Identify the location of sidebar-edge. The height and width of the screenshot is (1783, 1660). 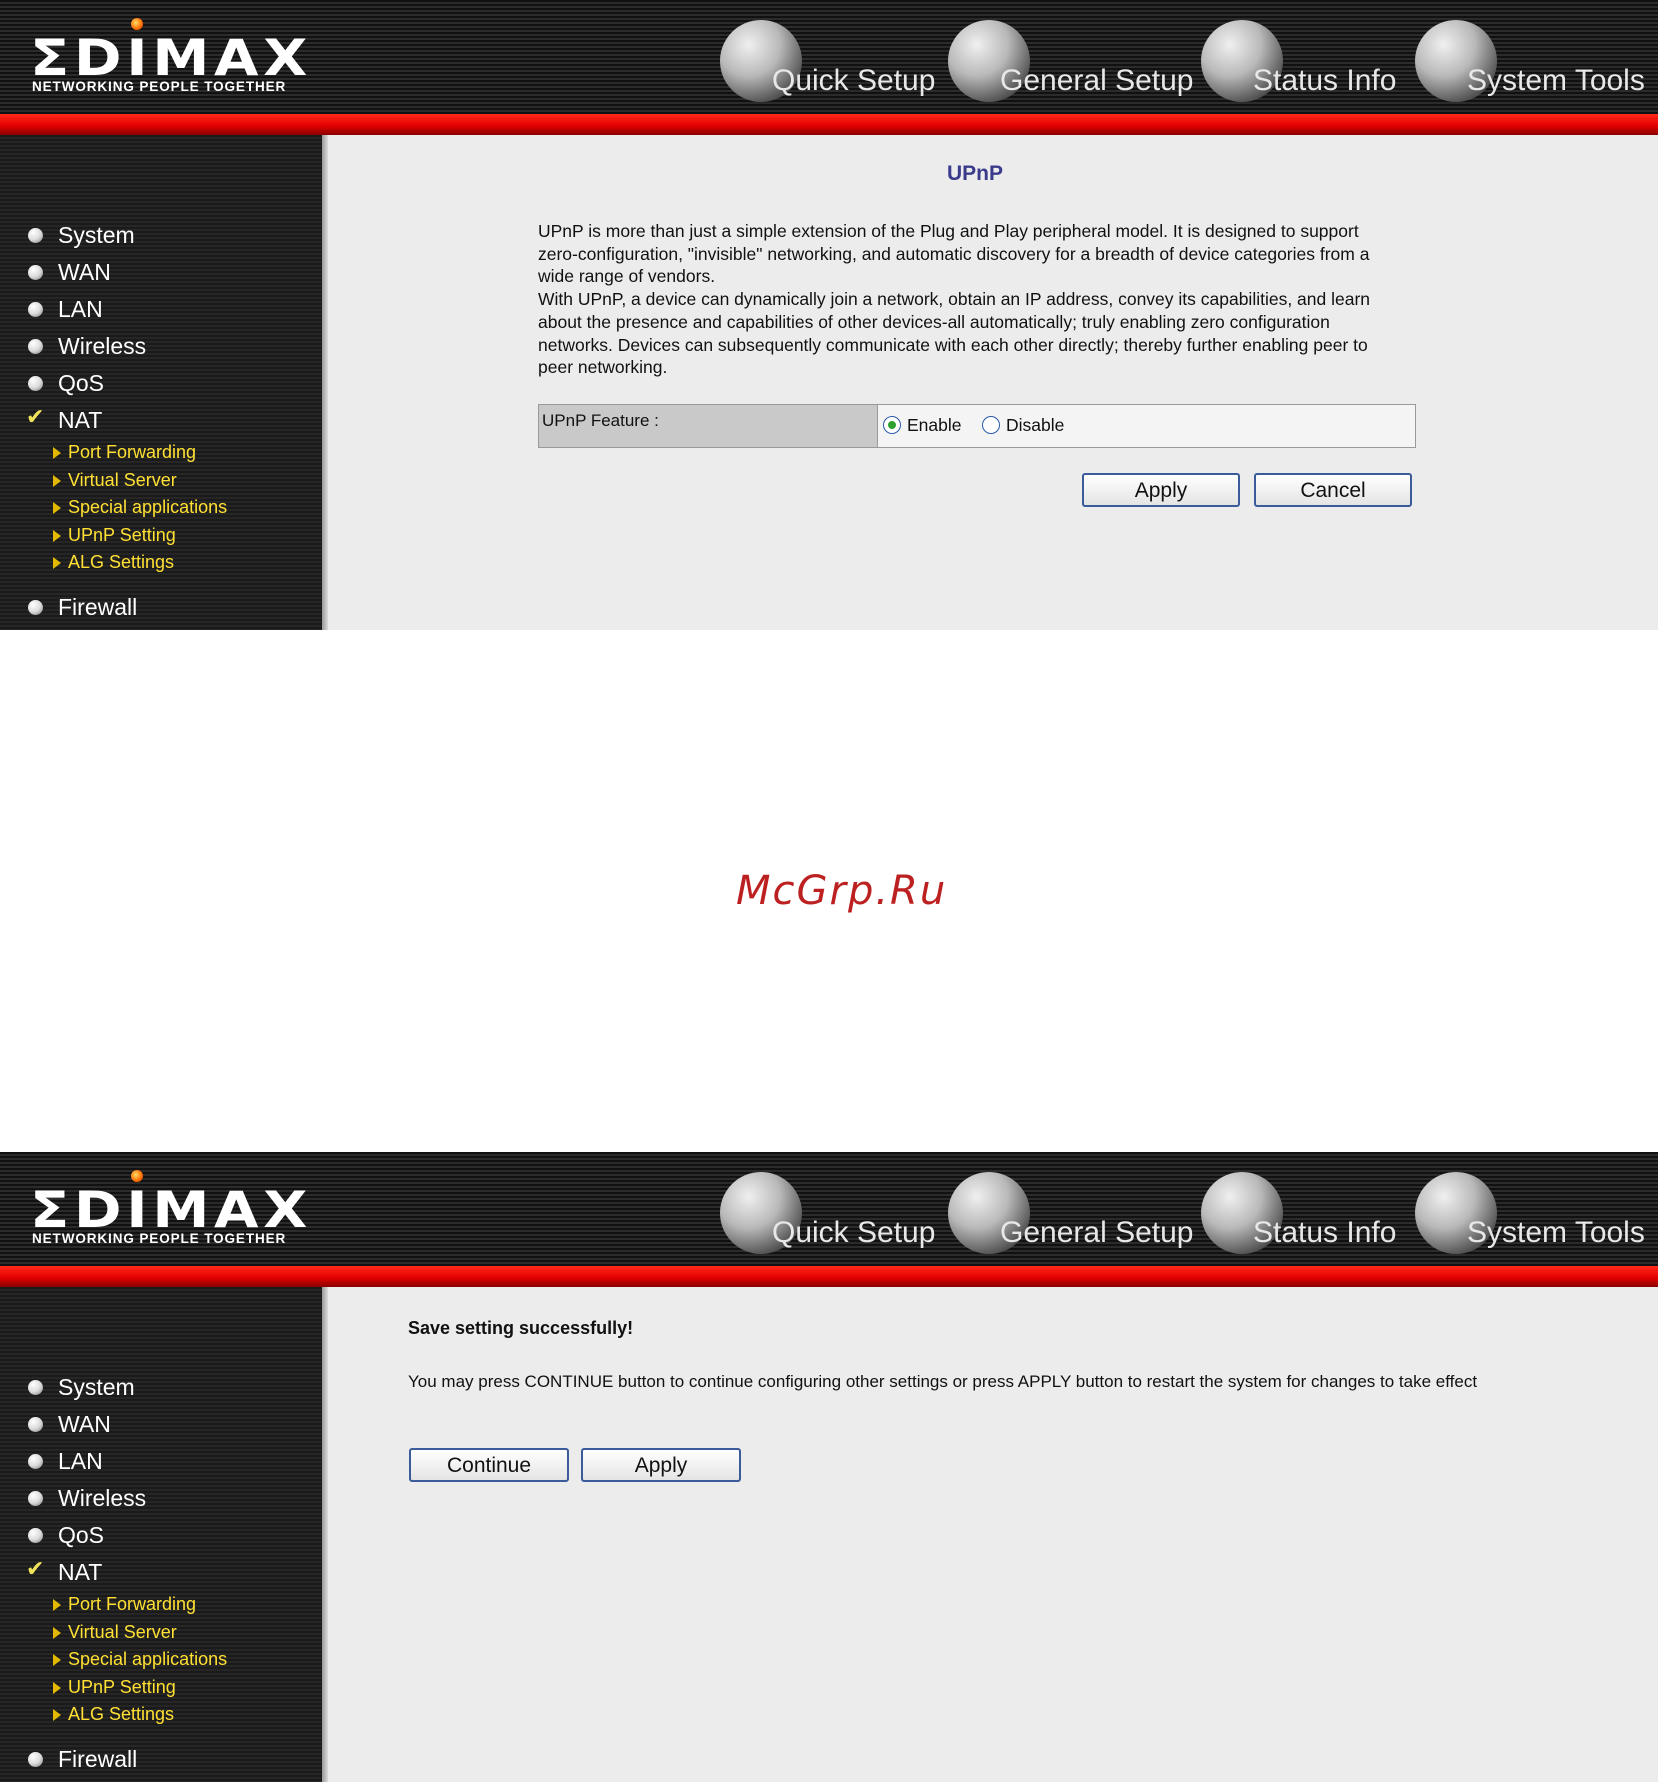
(325, 1534).